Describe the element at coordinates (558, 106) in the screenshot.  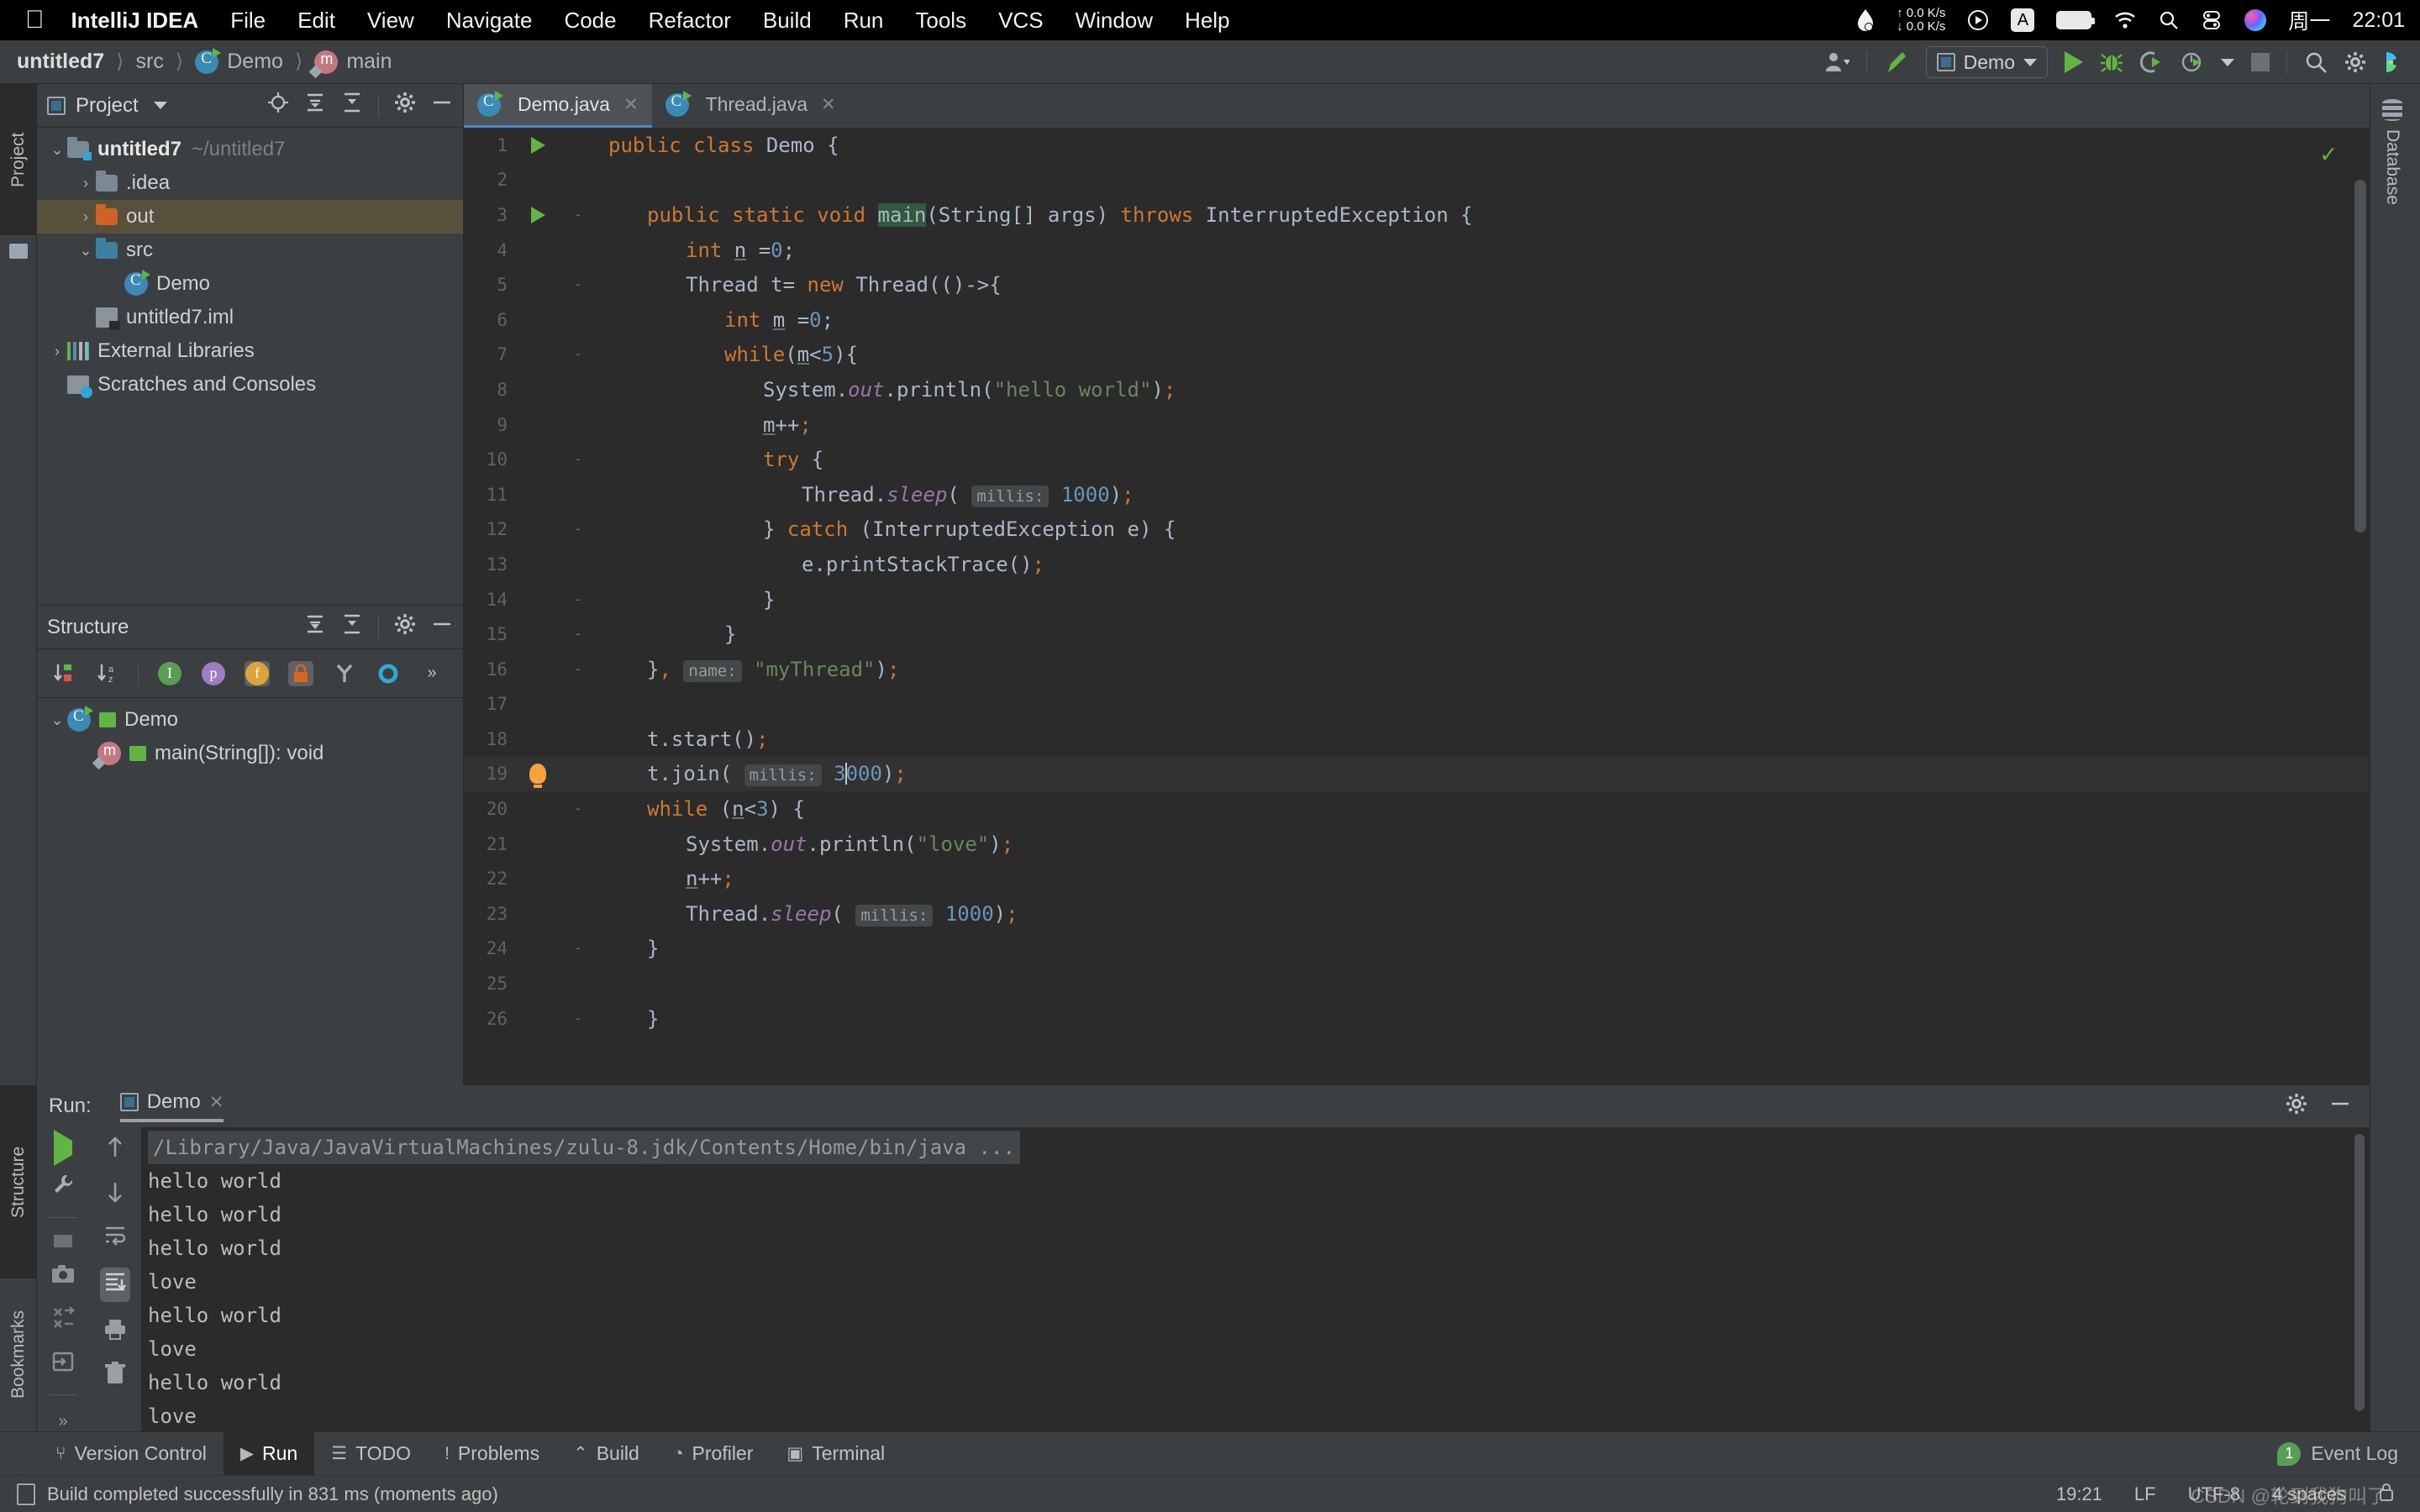
I see `editor-tab: Demo.java ✕` at that location.